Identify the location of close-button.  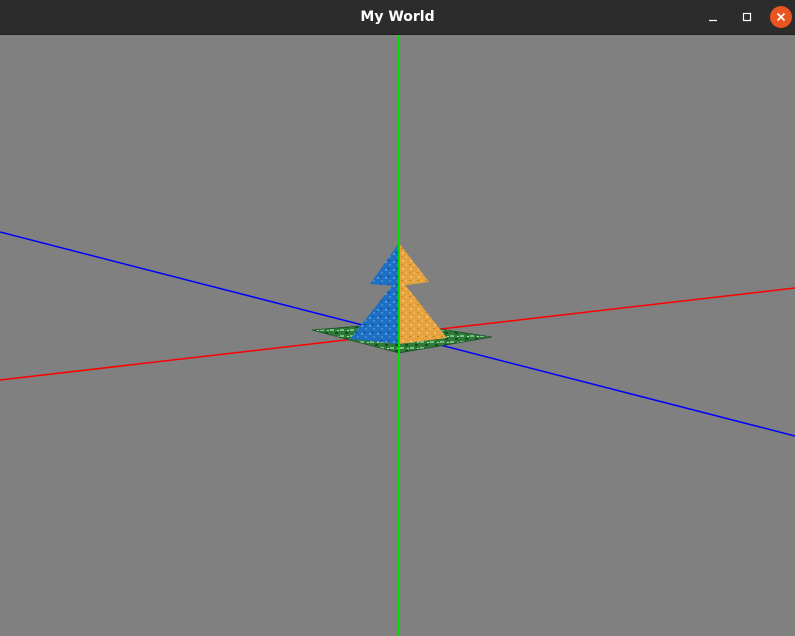
(781, 17).